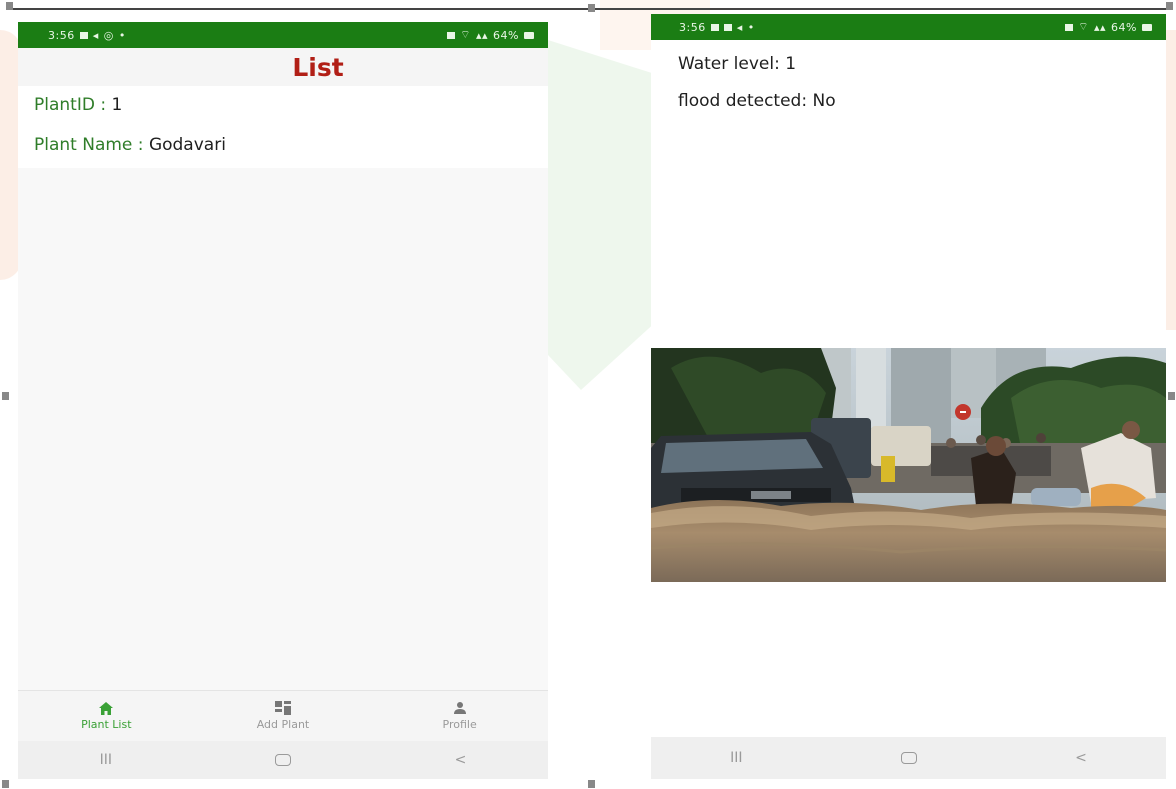 The width and height of the screenshot is (1176, 789). I want to click on water-status-panel: Water level: 1 flood detected: No, so click(908, 75).